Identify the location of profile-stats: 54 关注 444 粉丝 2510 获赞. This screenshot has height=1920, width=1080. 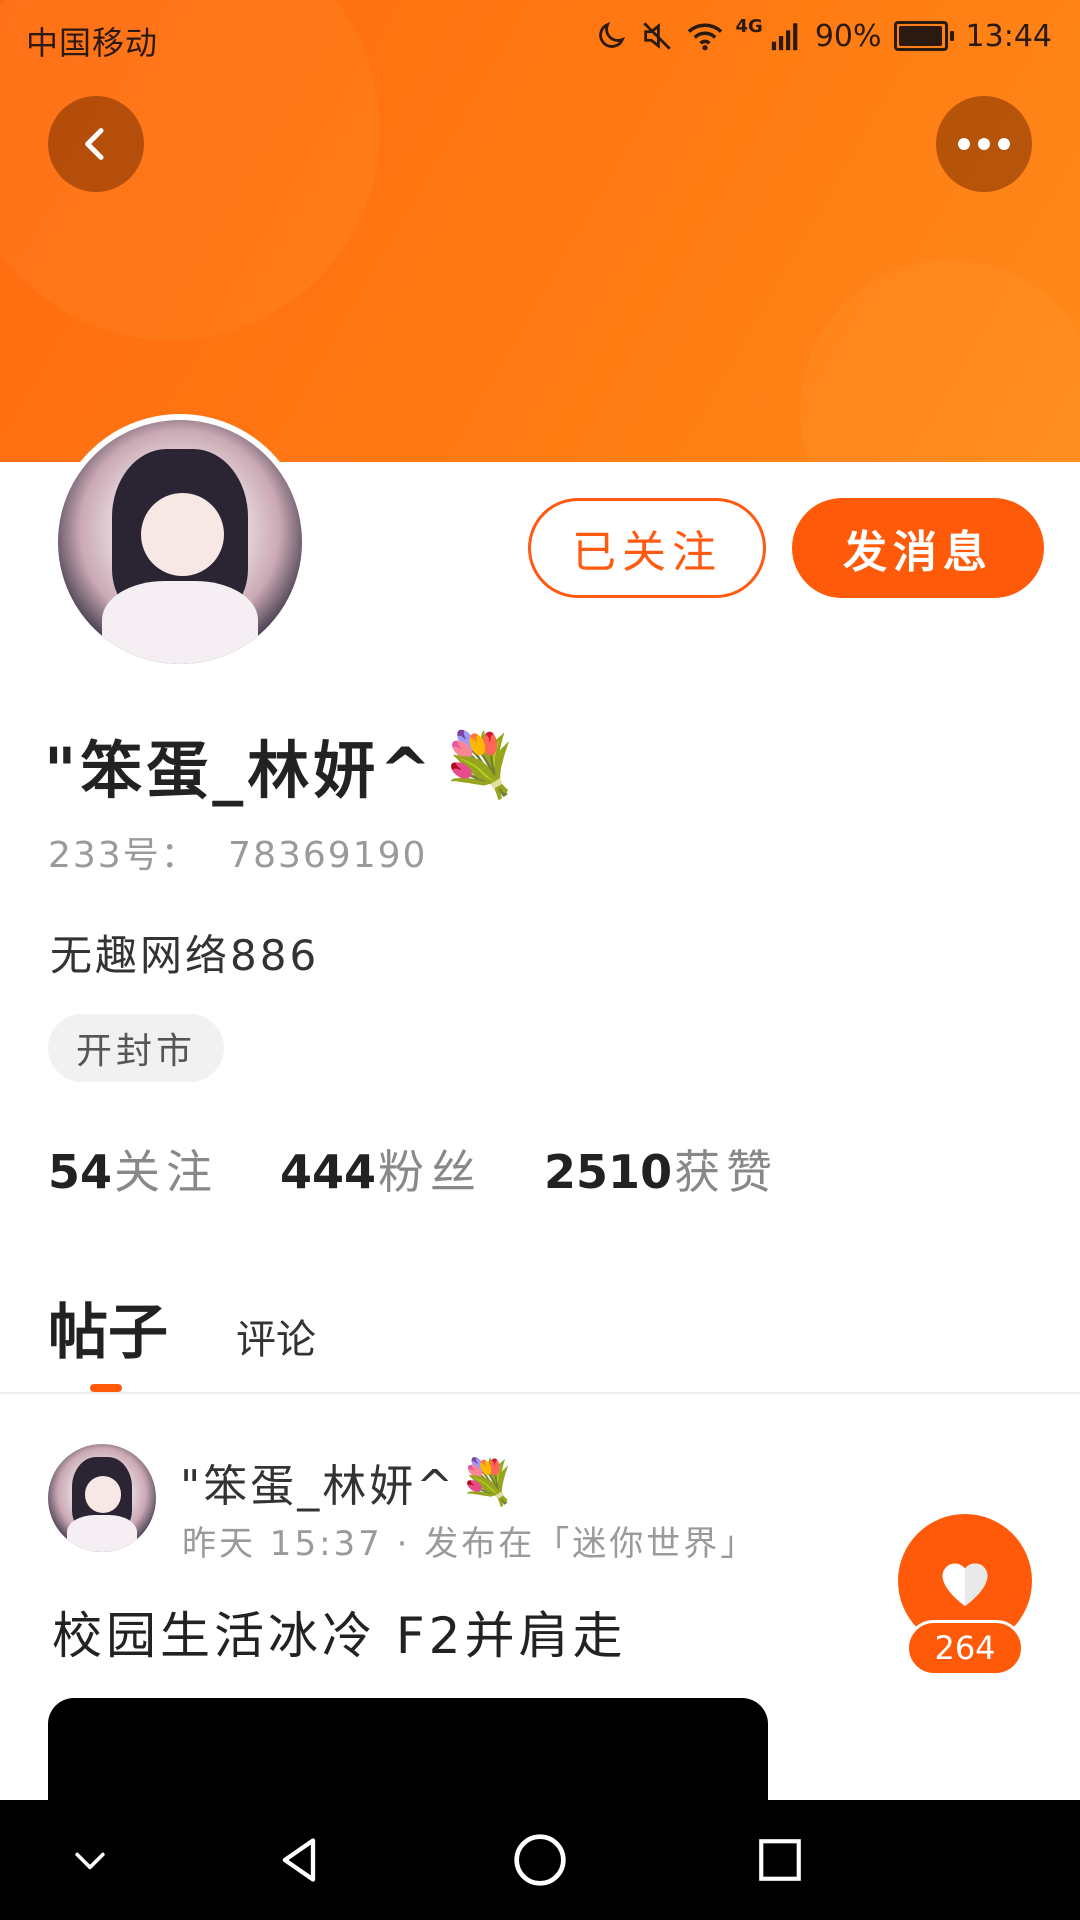
(444, 1169).